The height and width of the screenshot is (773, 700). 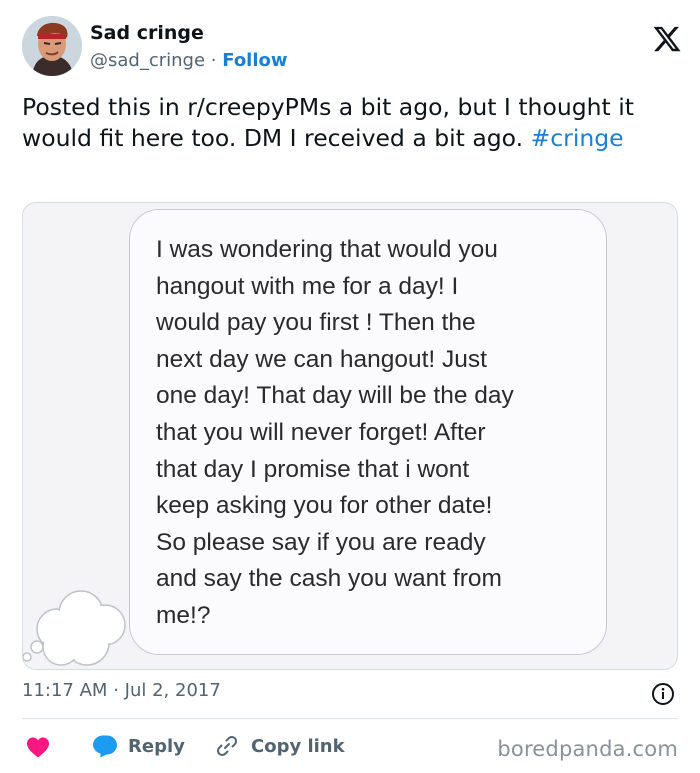 I want to click on dm-line: that day I promise that i wont, so click(x=313, y=469).